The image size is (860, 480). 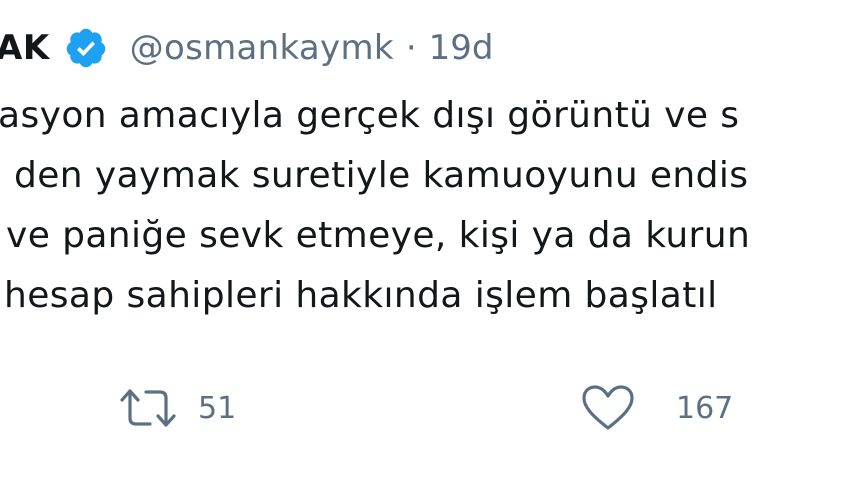 I want to click on tweet-actions: 51 167, so click(x=430, y=408).